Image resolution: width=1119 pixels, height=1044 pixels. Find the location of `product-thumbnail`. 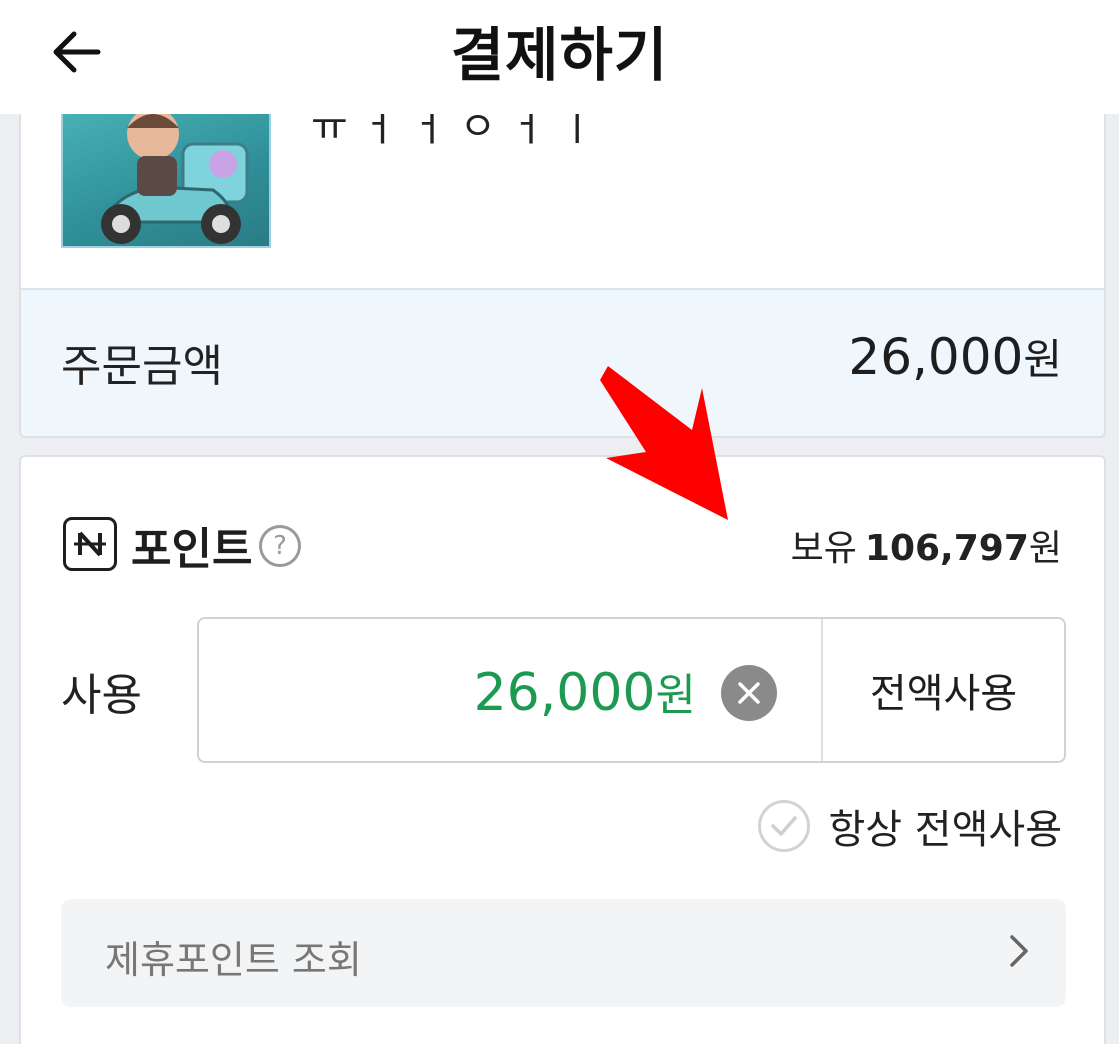

product-thumbnail is located at coordinates (166, 175).